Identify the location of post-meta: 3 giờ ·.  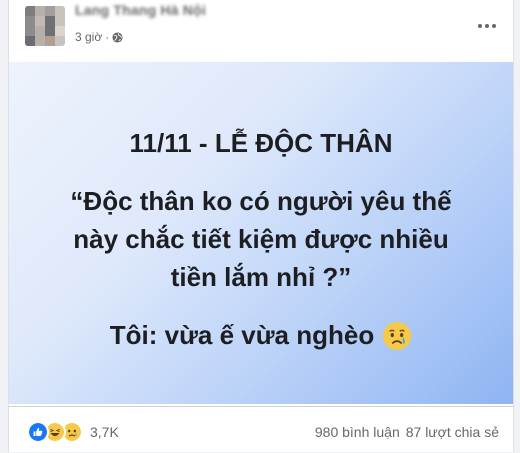
(99, 37).